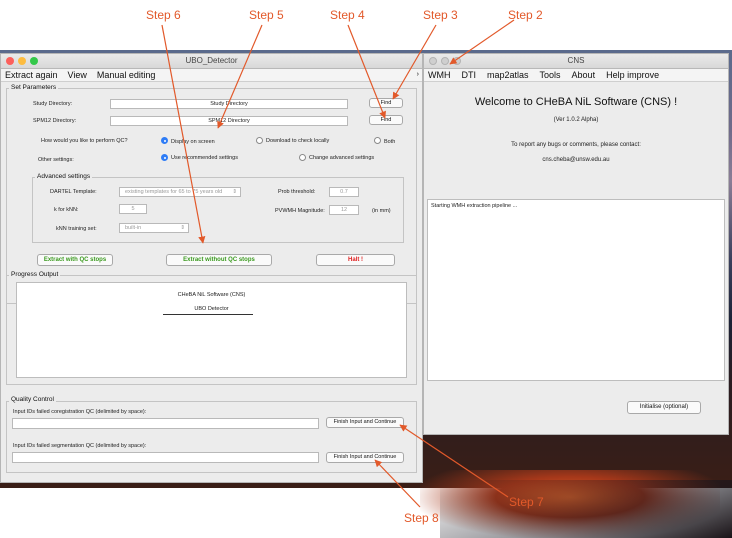  Describe the element at coordinates (390, 142) in the screenshot. I see `qc-both-label: Both` at that location.